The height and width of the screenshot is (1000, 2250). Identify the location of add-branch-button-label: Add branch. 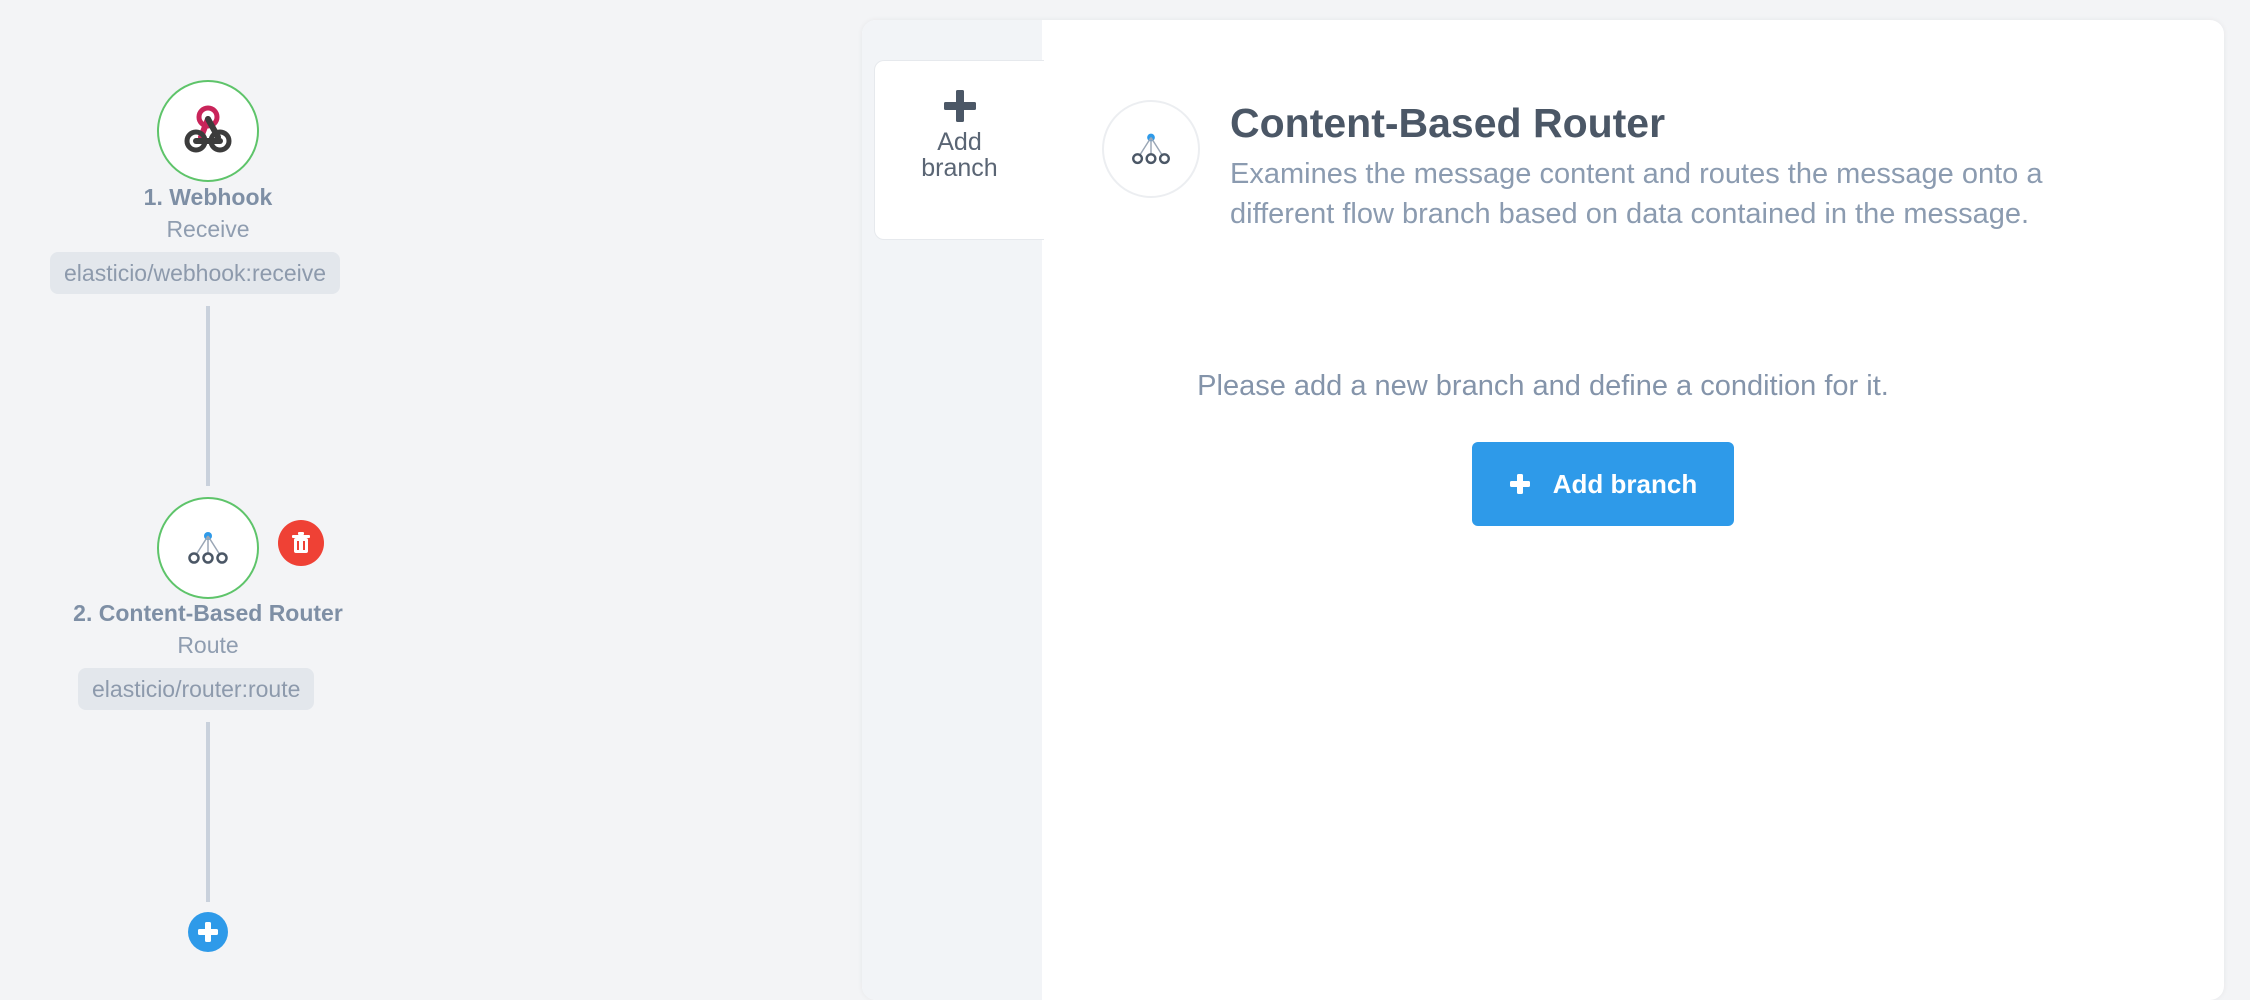
(1625, 483).